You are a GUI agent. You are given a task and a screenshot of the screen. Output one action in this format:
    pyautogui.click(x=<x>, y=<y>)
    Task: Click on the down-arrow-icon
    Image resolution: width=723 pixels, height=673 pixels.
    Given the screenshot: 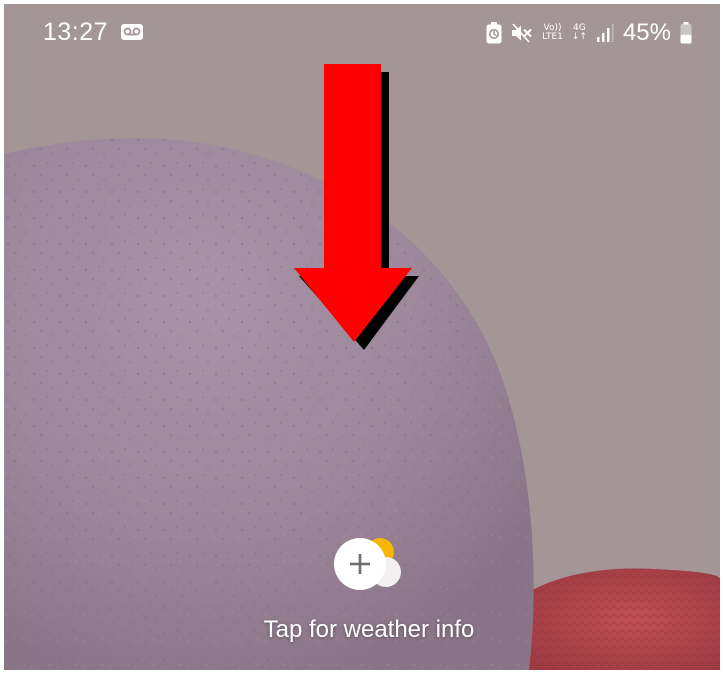 What is the action you would take?
    pyautogui.click(x=356, y=207)
    